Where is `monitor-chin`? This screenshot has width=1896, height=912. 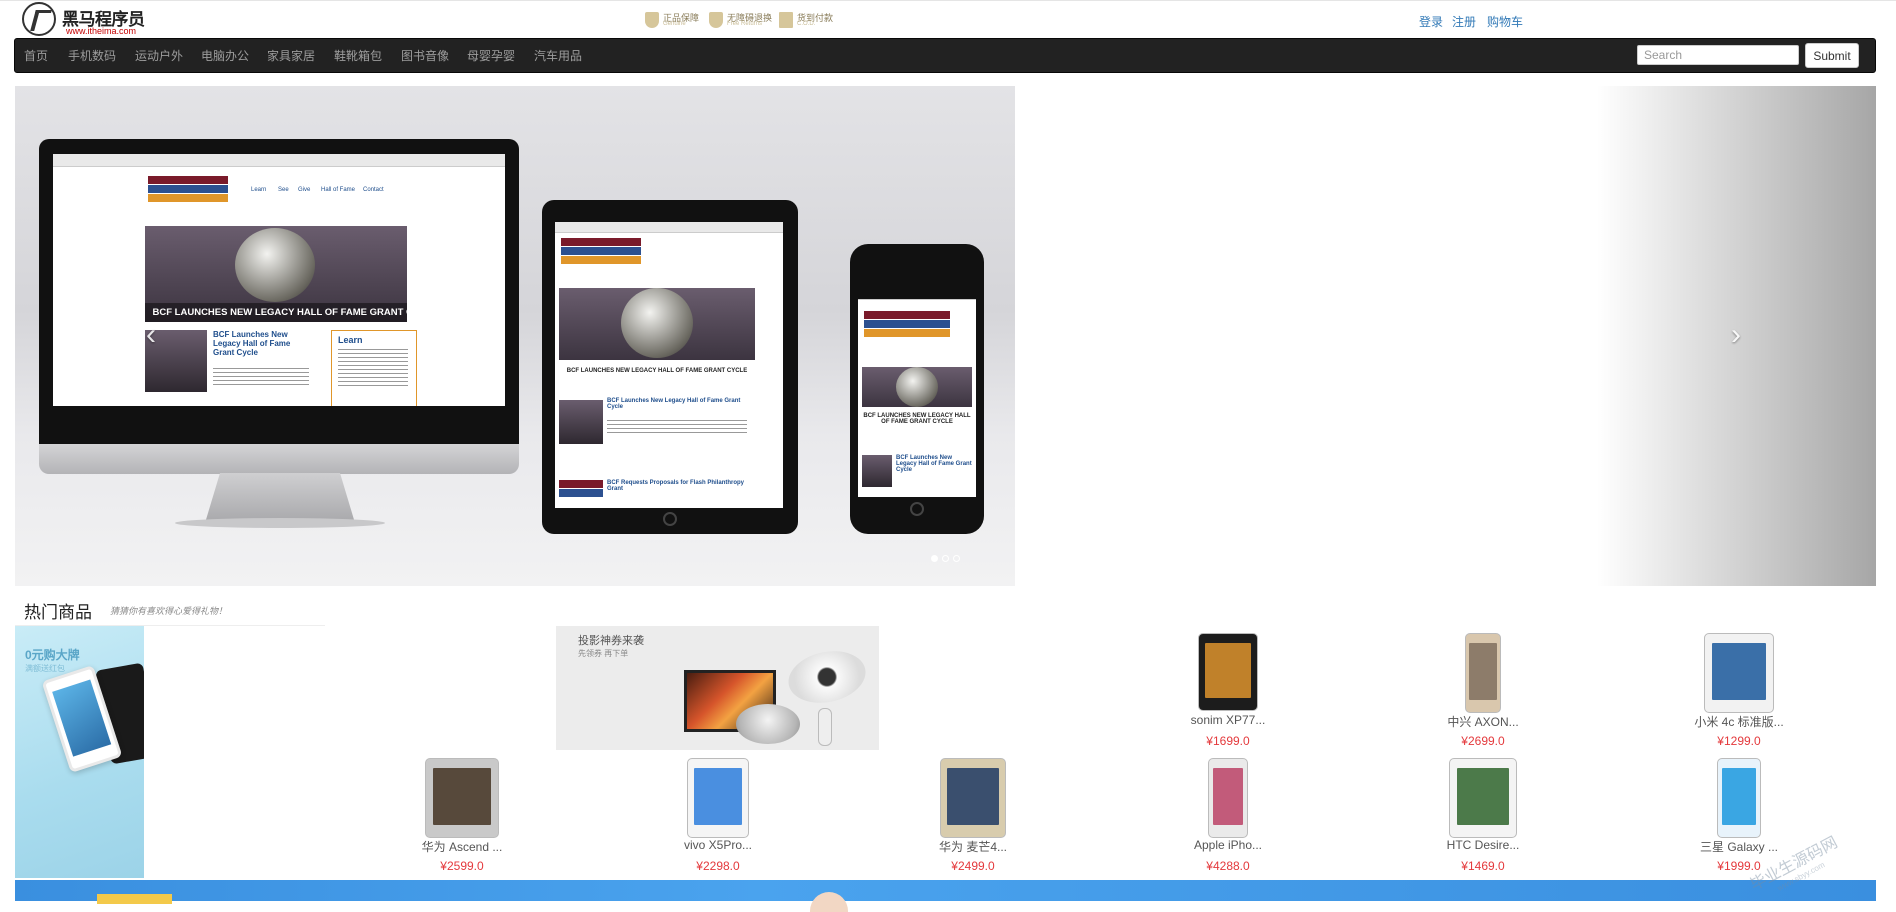 monitor-chin is located at coordinates (279, 459).